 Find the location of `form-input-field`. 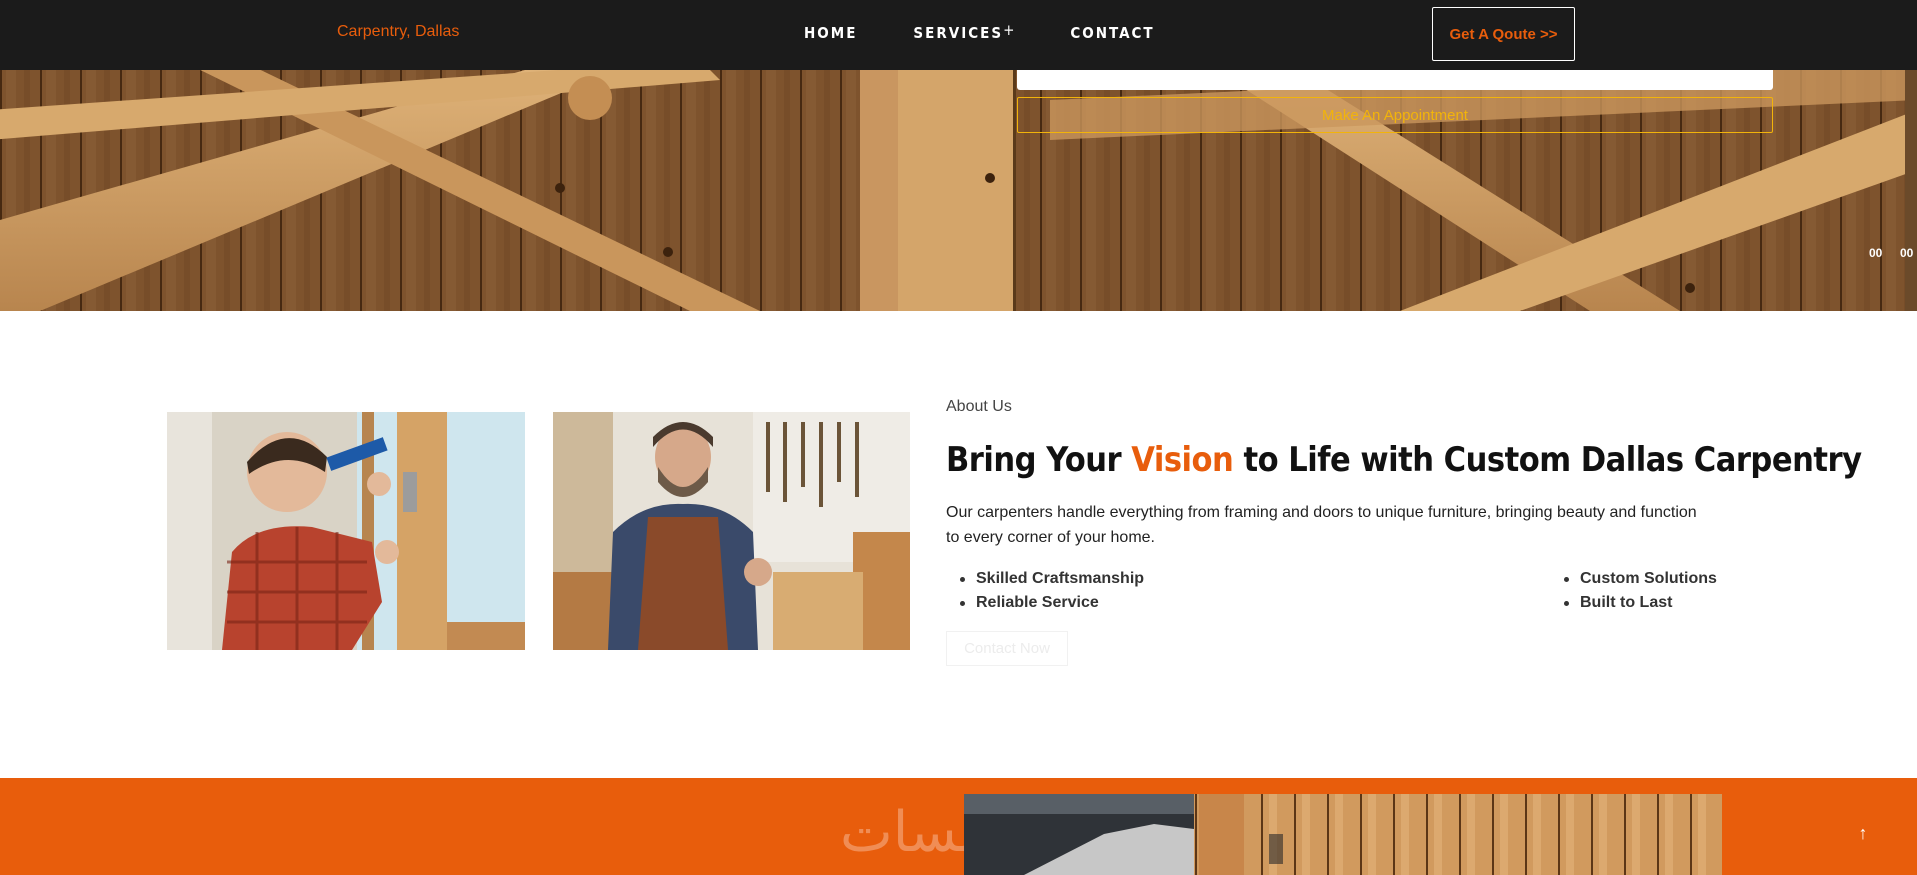

form-input-field is located at coordinates (1395, 80).